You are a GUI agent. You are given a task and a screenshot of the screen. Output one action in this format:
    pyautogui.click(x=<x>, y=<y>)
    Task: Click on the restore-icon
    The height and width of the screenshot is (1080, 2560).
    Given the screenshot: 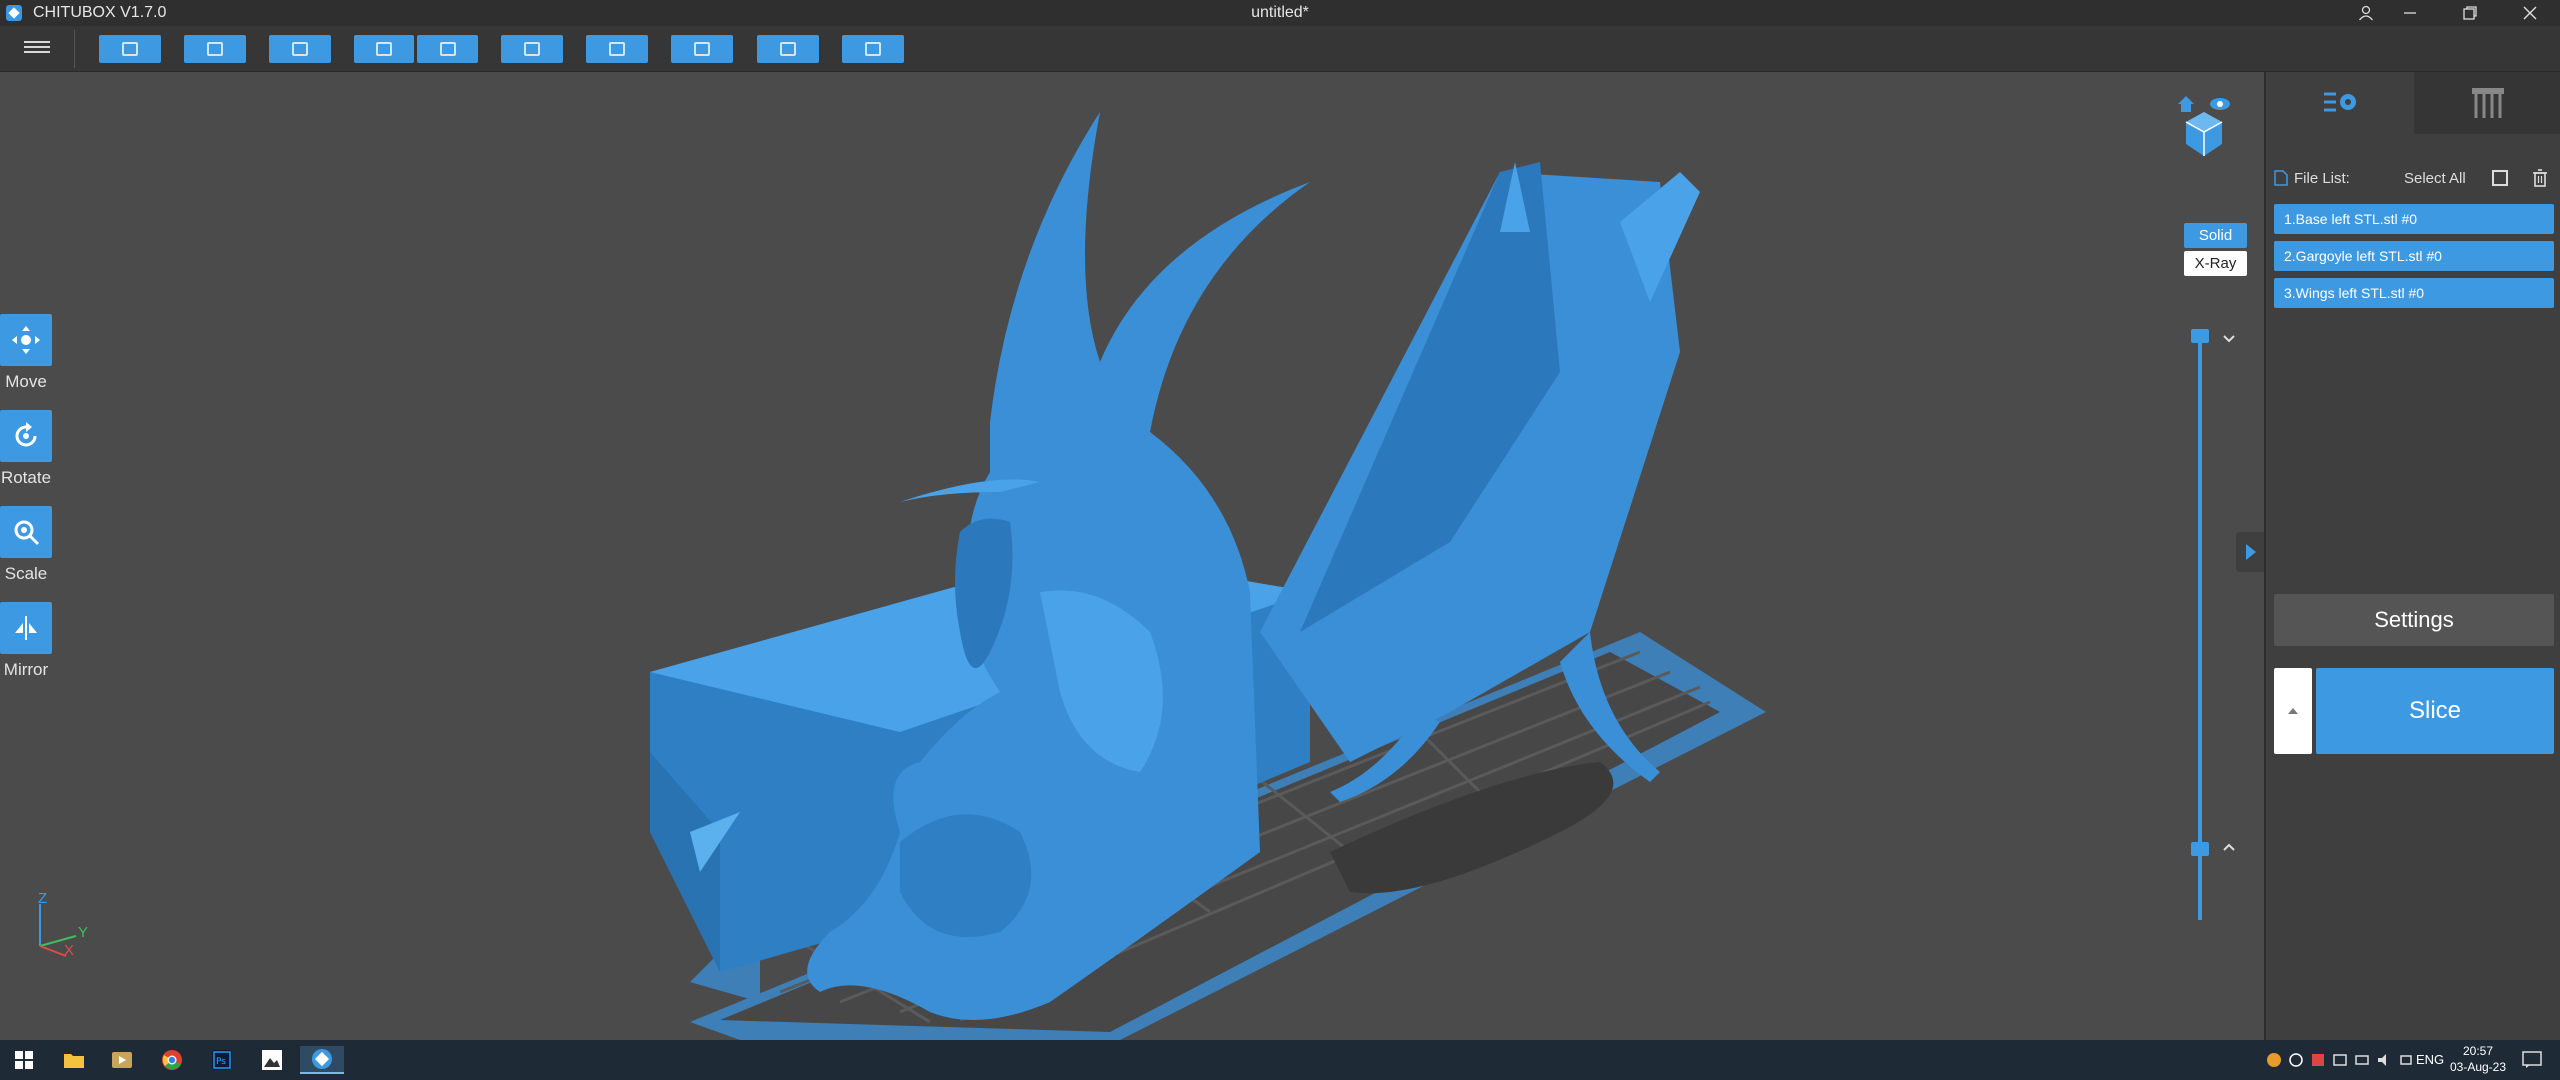 What is the action you would take?
    pyautogui.click(x=2470, y=13)
    